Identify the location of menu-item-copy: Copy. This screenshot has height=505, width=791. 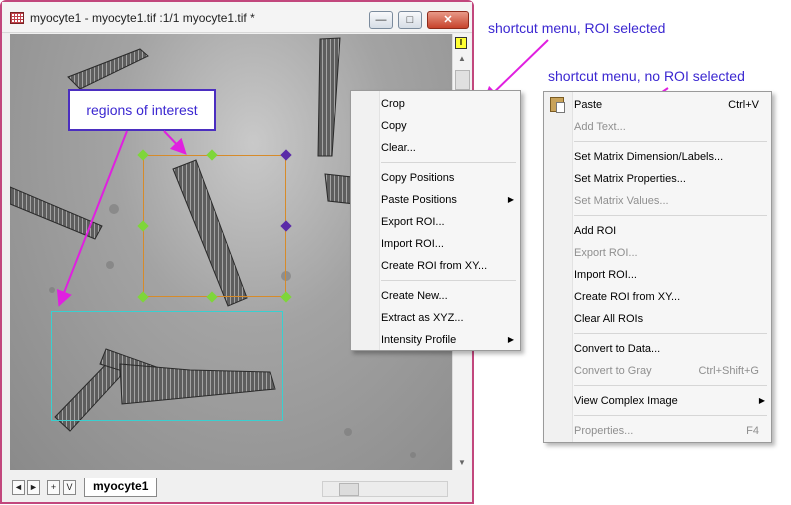
(435, 126).